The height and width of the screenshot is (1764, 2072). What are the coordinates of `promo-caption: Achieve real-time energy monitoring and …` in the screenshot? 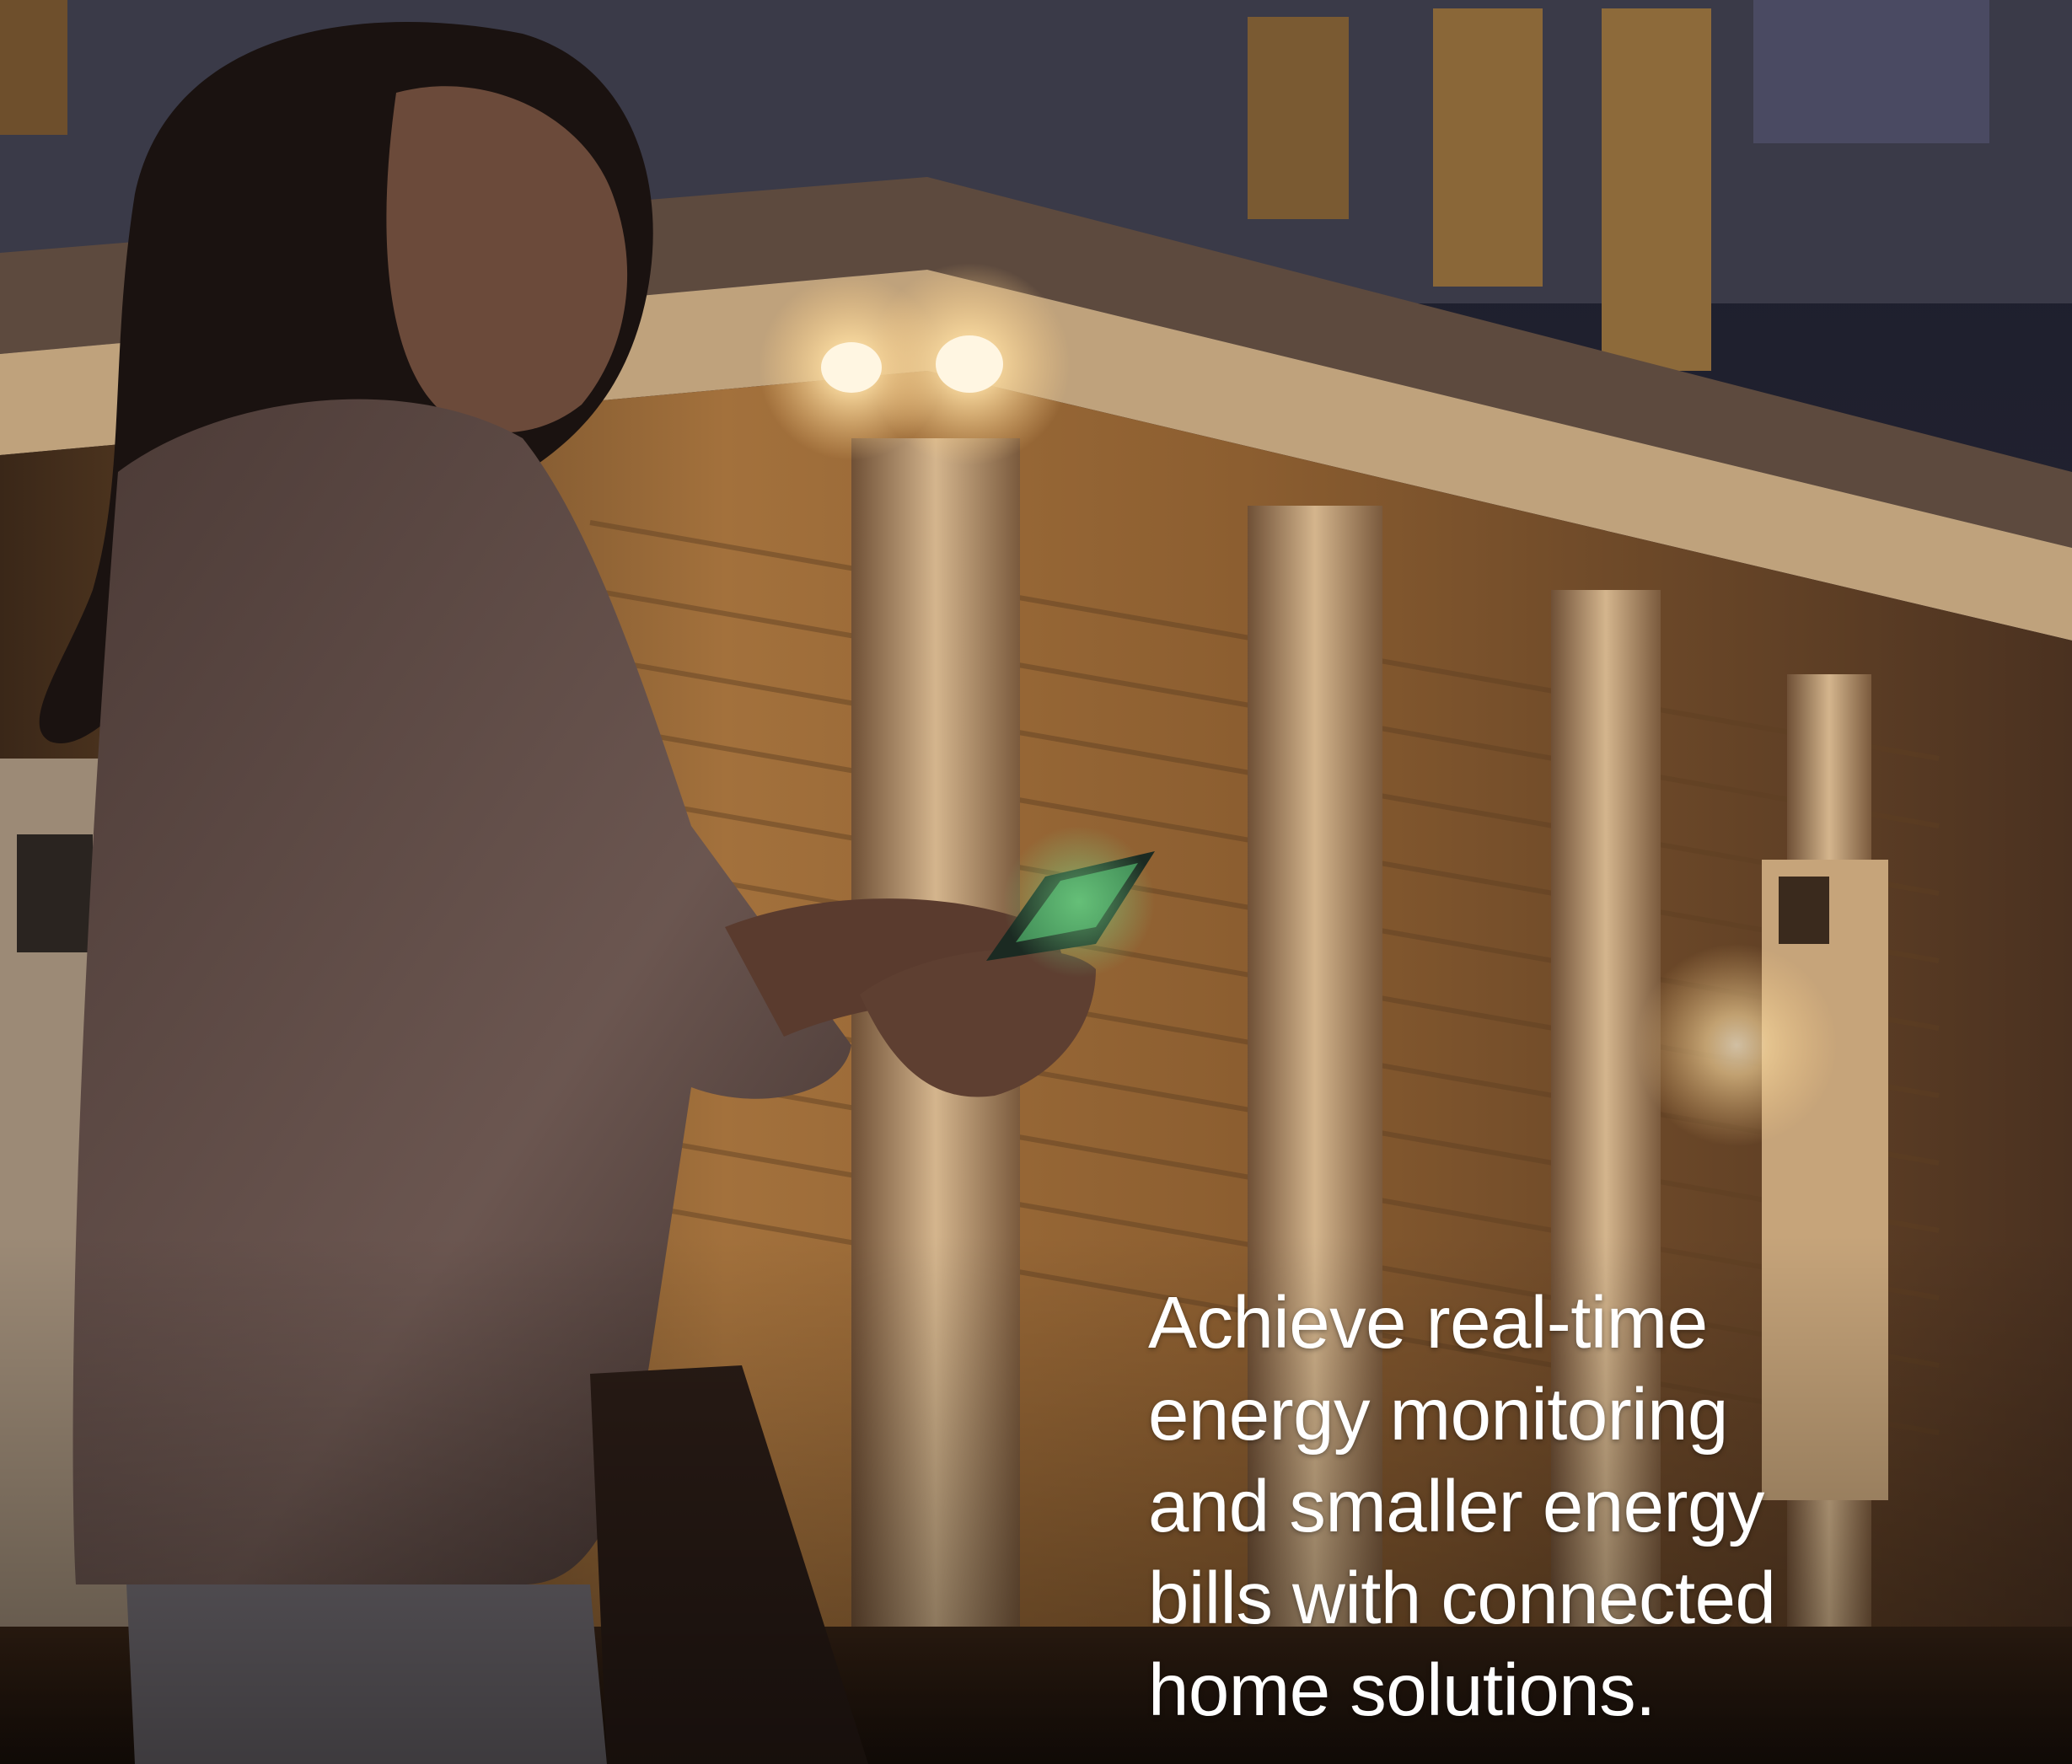 It's located at (1462, 1506).